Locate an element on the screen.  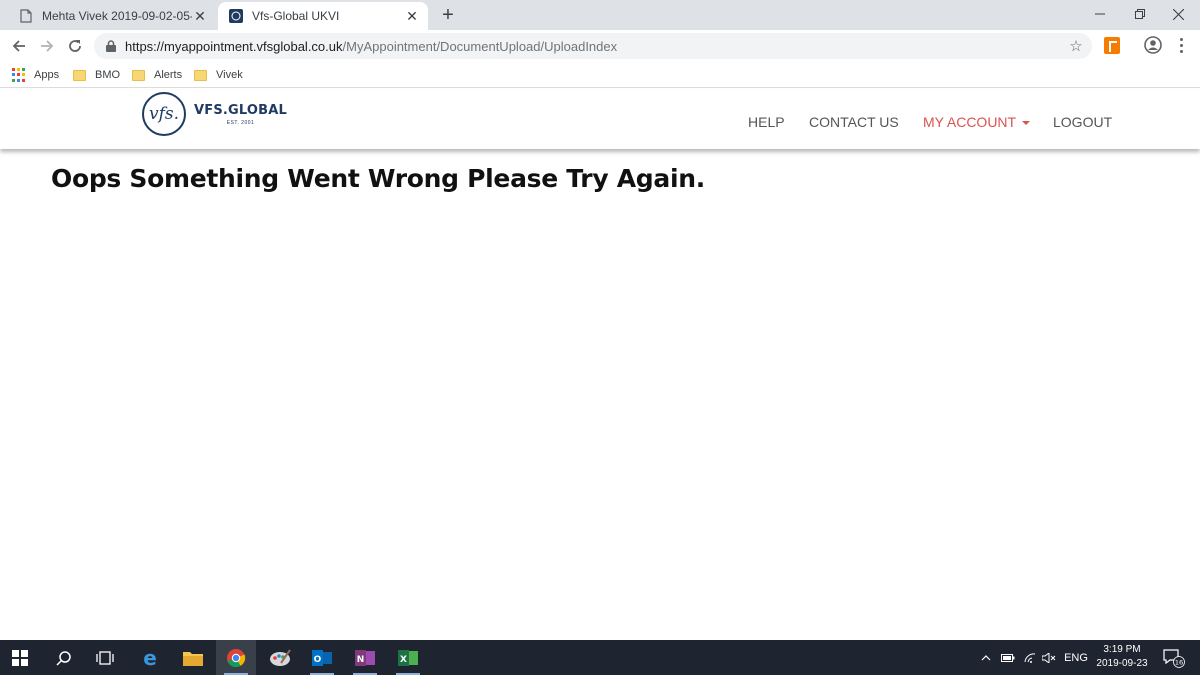
wifi-icon is located at coordinates (1030, 657).